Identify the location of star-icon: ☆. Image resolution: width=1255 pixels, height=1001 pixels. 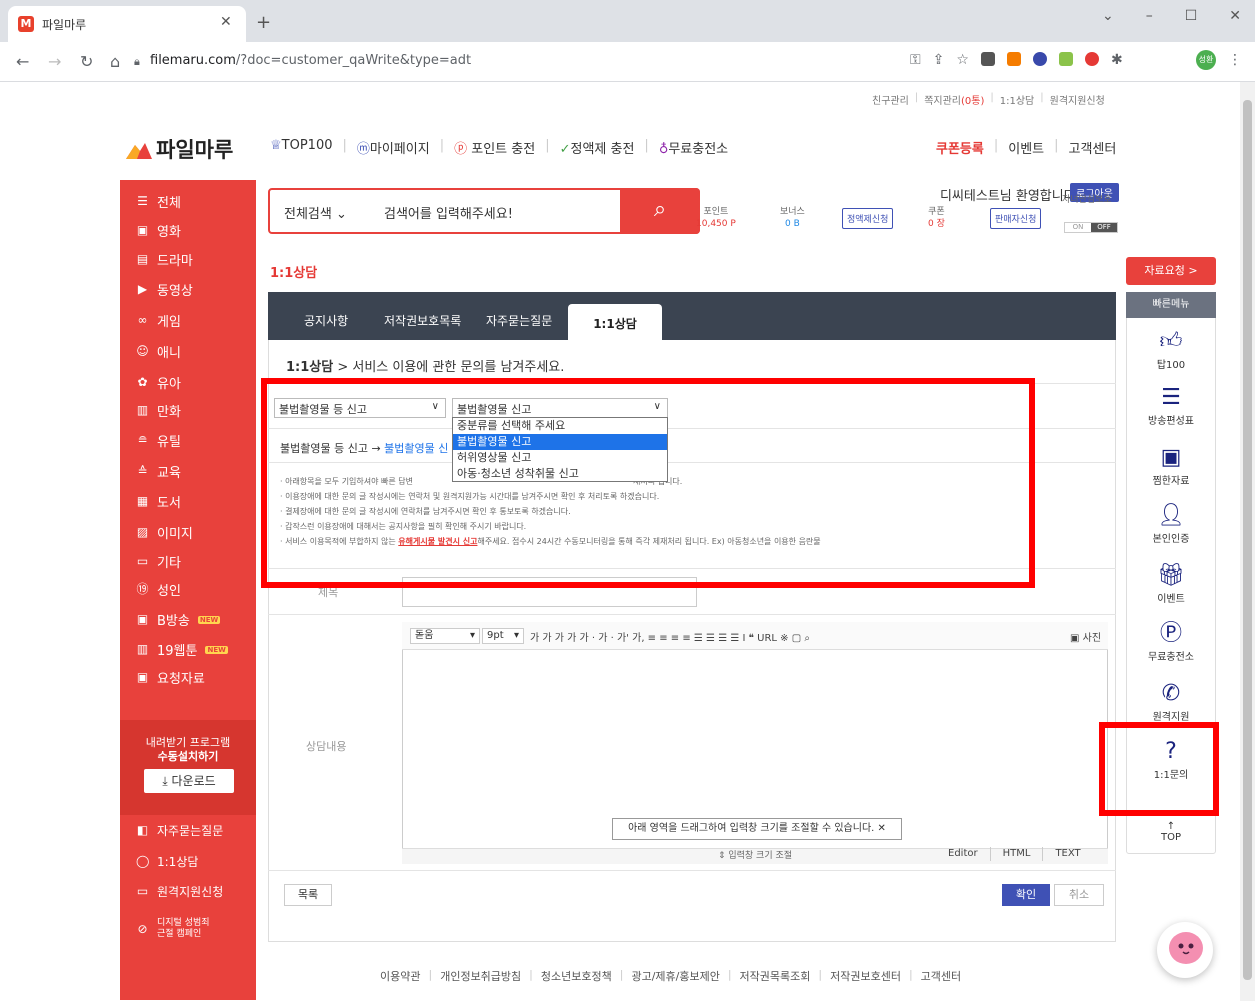
(962, 60).